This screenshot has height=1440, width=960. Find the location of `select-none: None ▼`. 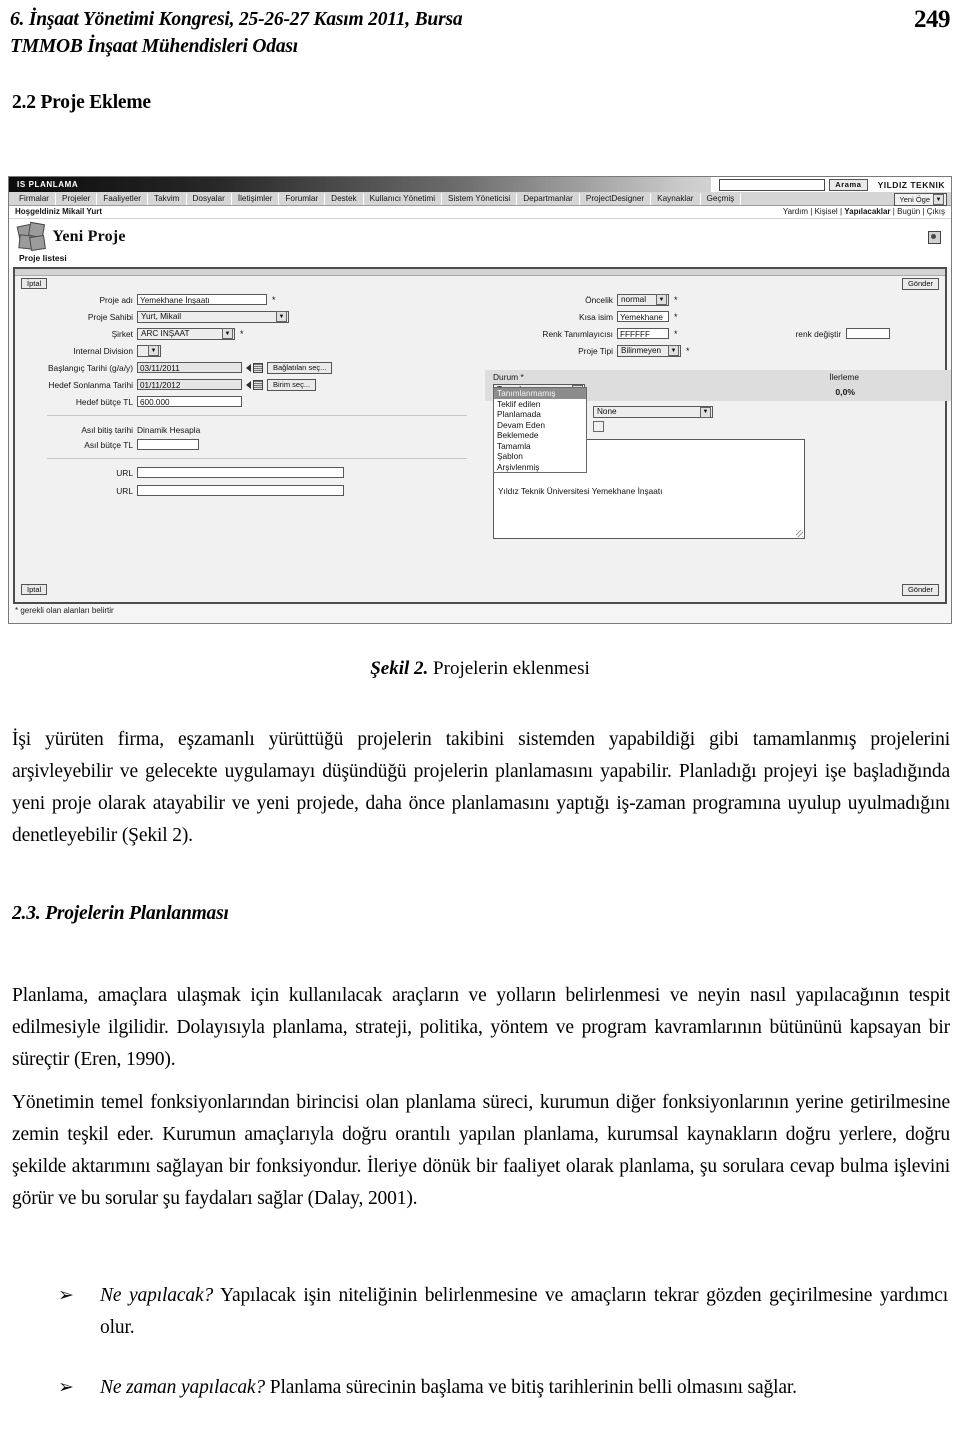

select-none: None ▼ is located at coordinates (653, 412).